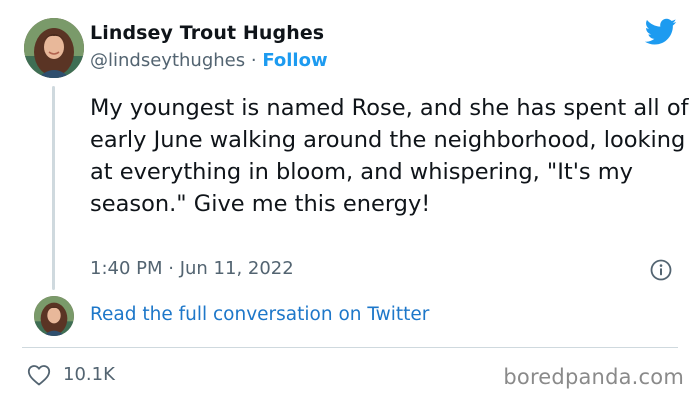 Image resolution: width=700 pixels, height=400 pixels. Describe the element at coordinates (350, 347) in the screenshot. I see `divider` at that location.